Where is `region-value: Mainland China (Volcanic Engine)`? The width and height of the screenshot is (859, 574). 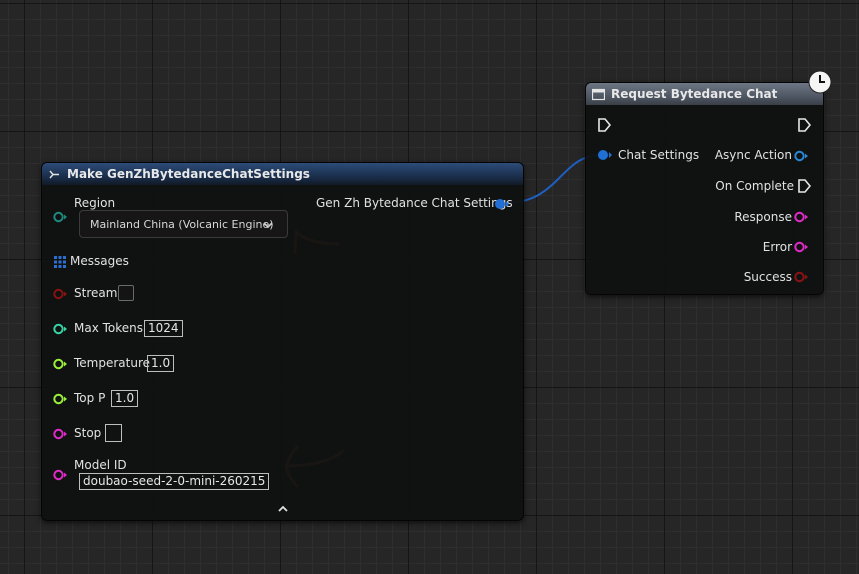
region-value: Mainland China (Volcanic Engine) is located at coordinates (182, 224).